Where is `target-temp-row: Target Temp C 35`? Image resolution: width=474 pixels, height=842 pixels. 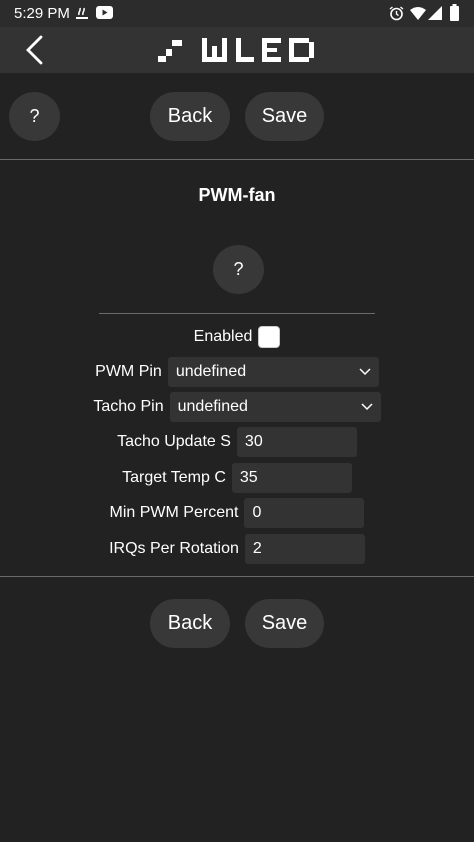 target-temp-row: Target Temp C 35 is located at coordinates (237, 478).